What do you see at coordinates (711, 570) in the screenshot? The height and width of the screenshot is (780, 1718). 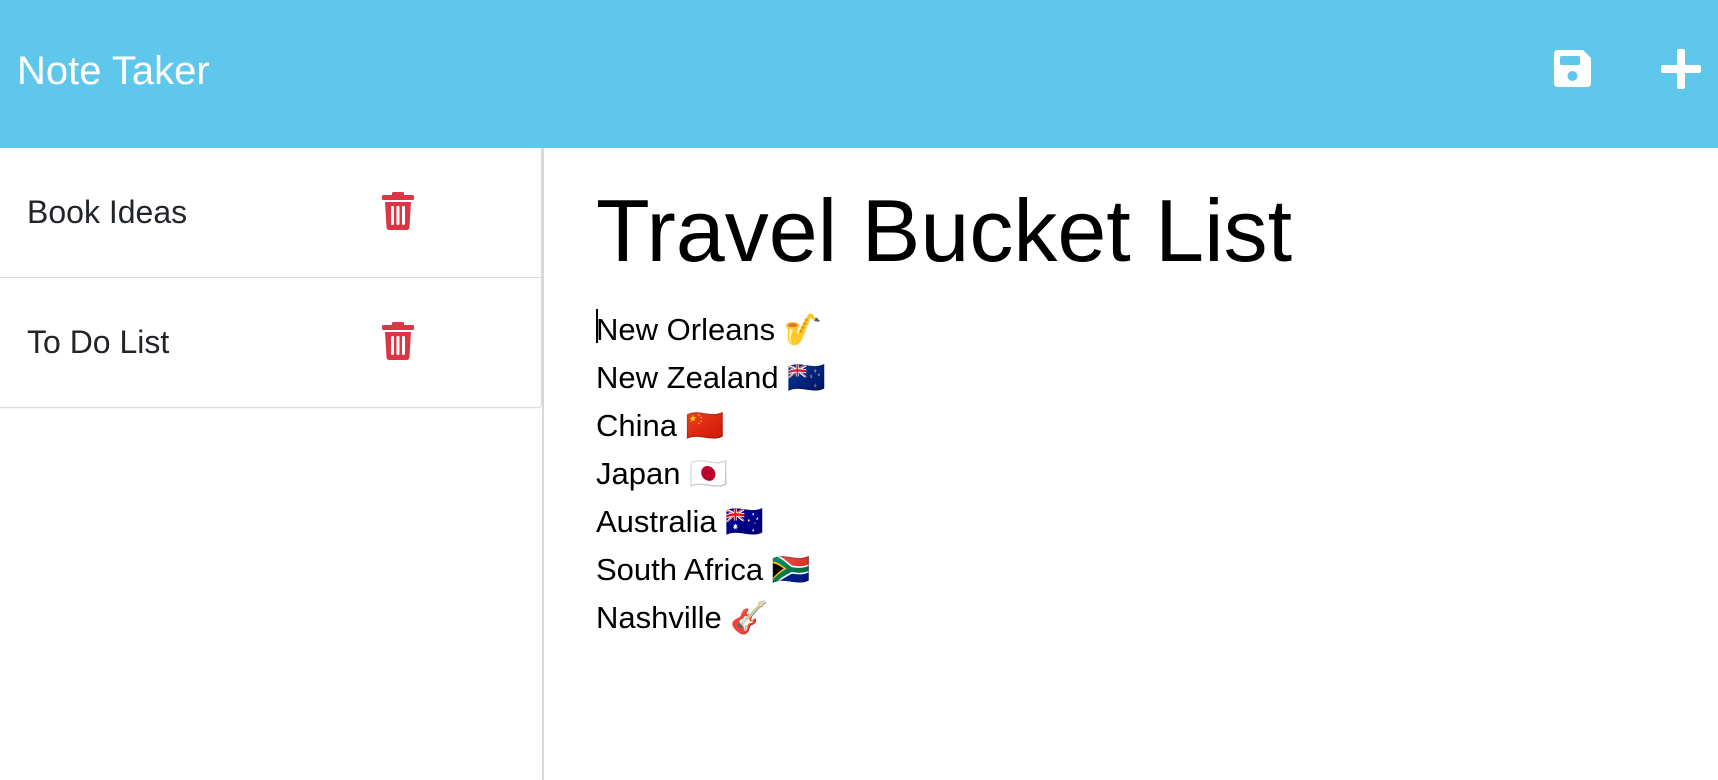 I see `note-line: South Africa 🇿🇦` at bounding box center [711, 570].